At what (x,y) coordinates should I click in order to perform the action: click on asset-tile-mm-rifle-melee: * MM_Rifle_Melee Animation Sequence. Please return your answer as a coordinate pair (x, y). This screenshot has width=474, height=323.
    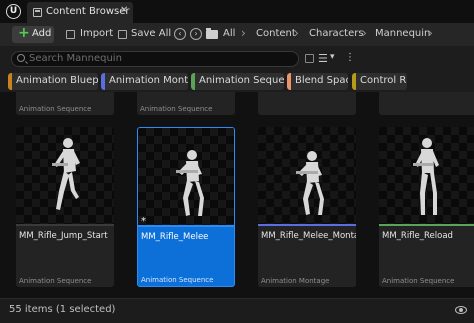
    Looking at the image, I should click on (186, 207).